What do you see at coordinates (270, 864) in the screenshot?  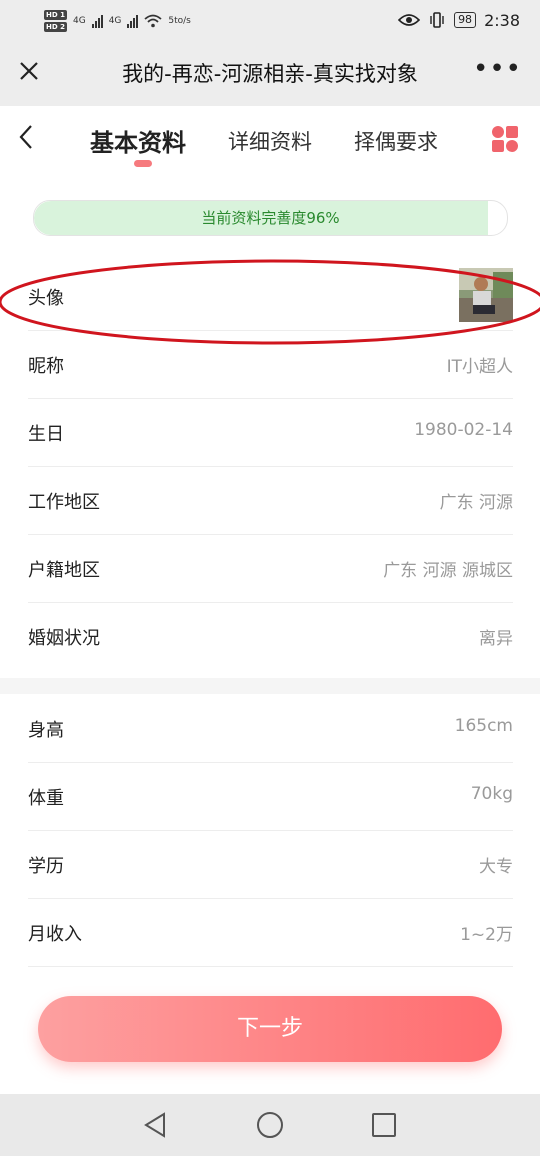 I see `row-education: 学历 大专` at bounding box center [270, 864].